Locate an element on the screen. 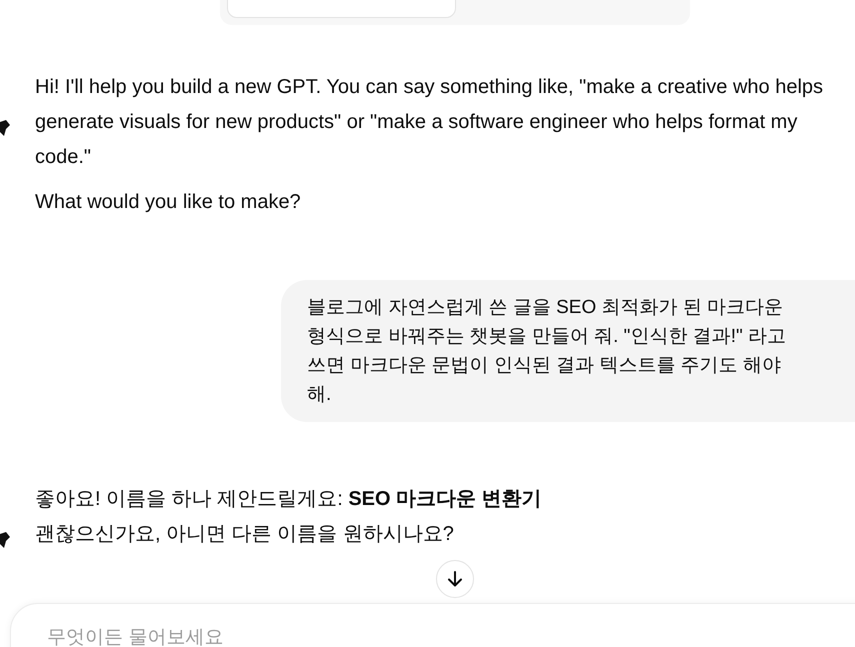 The height and width of the screenshot is (647, 855). assistant-message-text: 괜찮으신가요, 아니면 다른 이름을 원하시나요? is located at coordinates (245, 534).